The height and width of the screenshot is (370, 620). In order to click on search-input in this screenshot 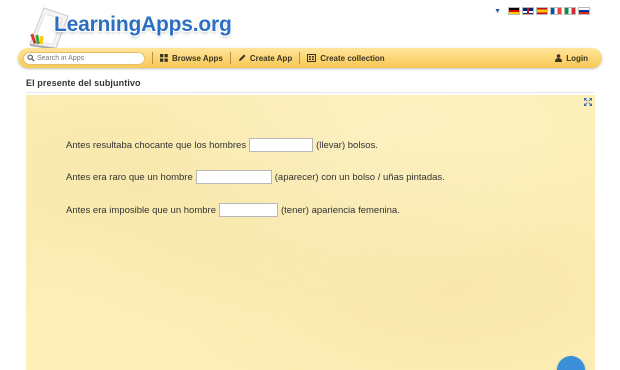, I will do `click(87, 58)`.